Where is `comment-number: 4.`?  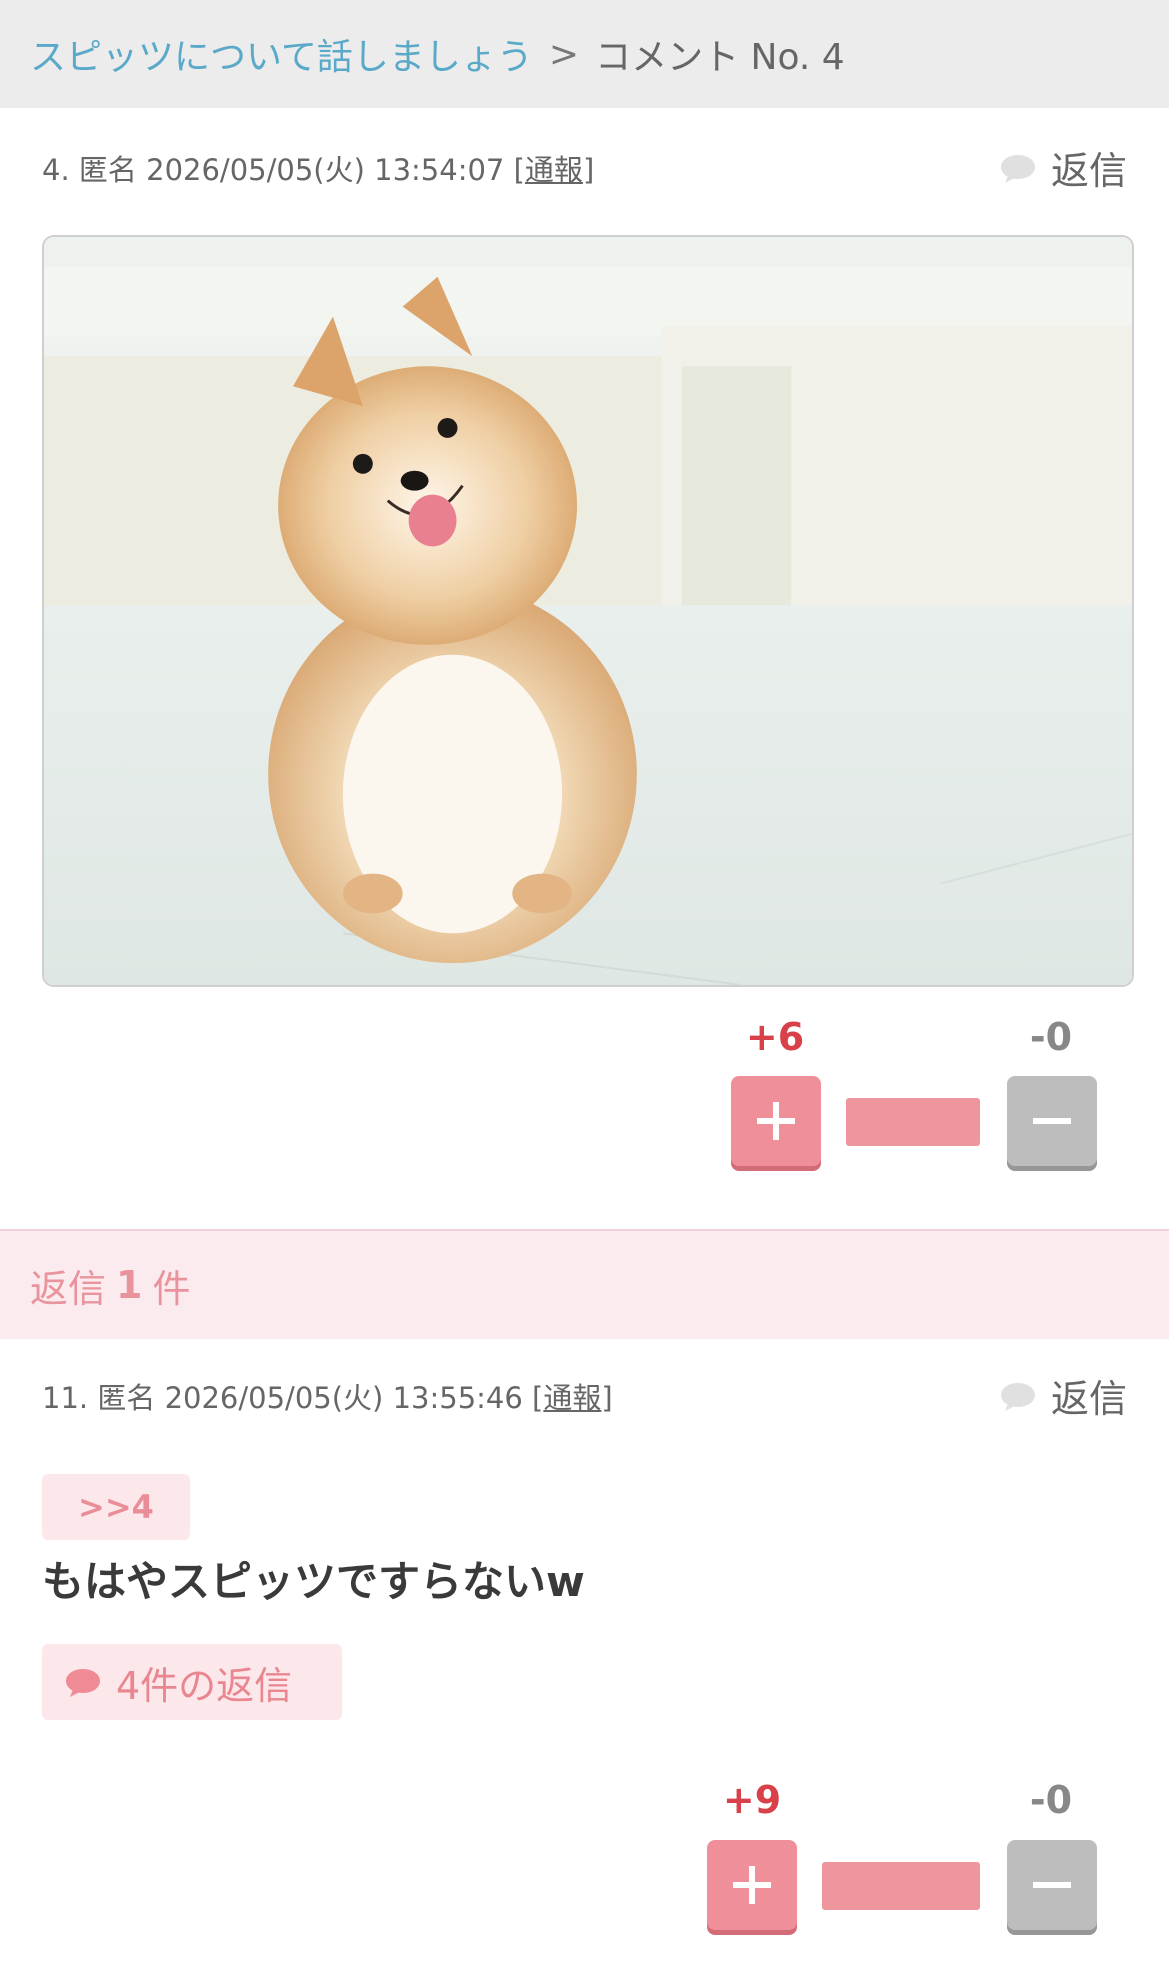 comment-number: 4. is located at coordinates (56, 169).